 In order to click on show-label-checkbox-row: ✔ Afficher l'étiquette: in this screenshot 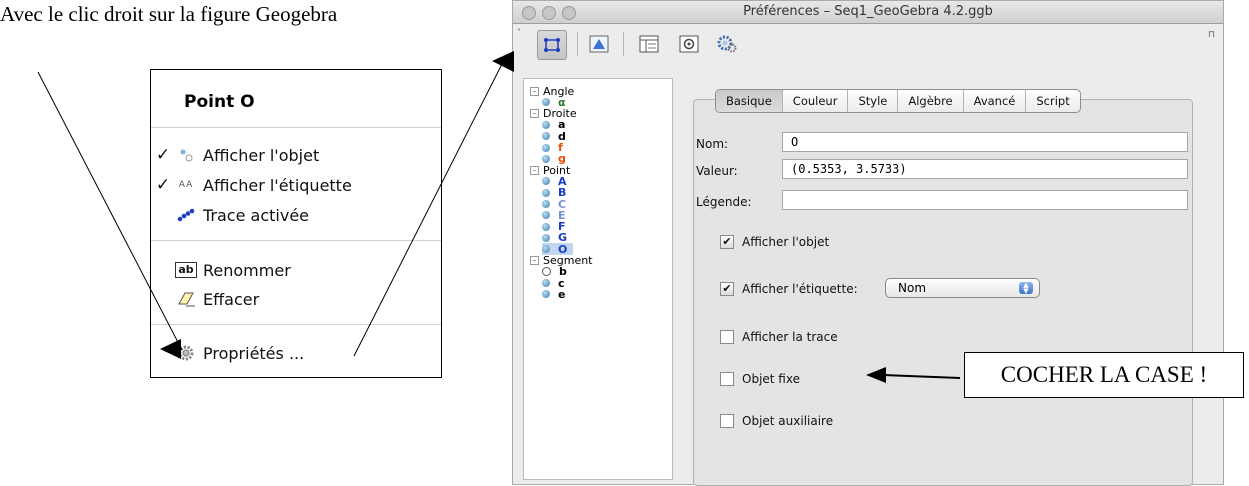, I will do `click(789, 289)`.